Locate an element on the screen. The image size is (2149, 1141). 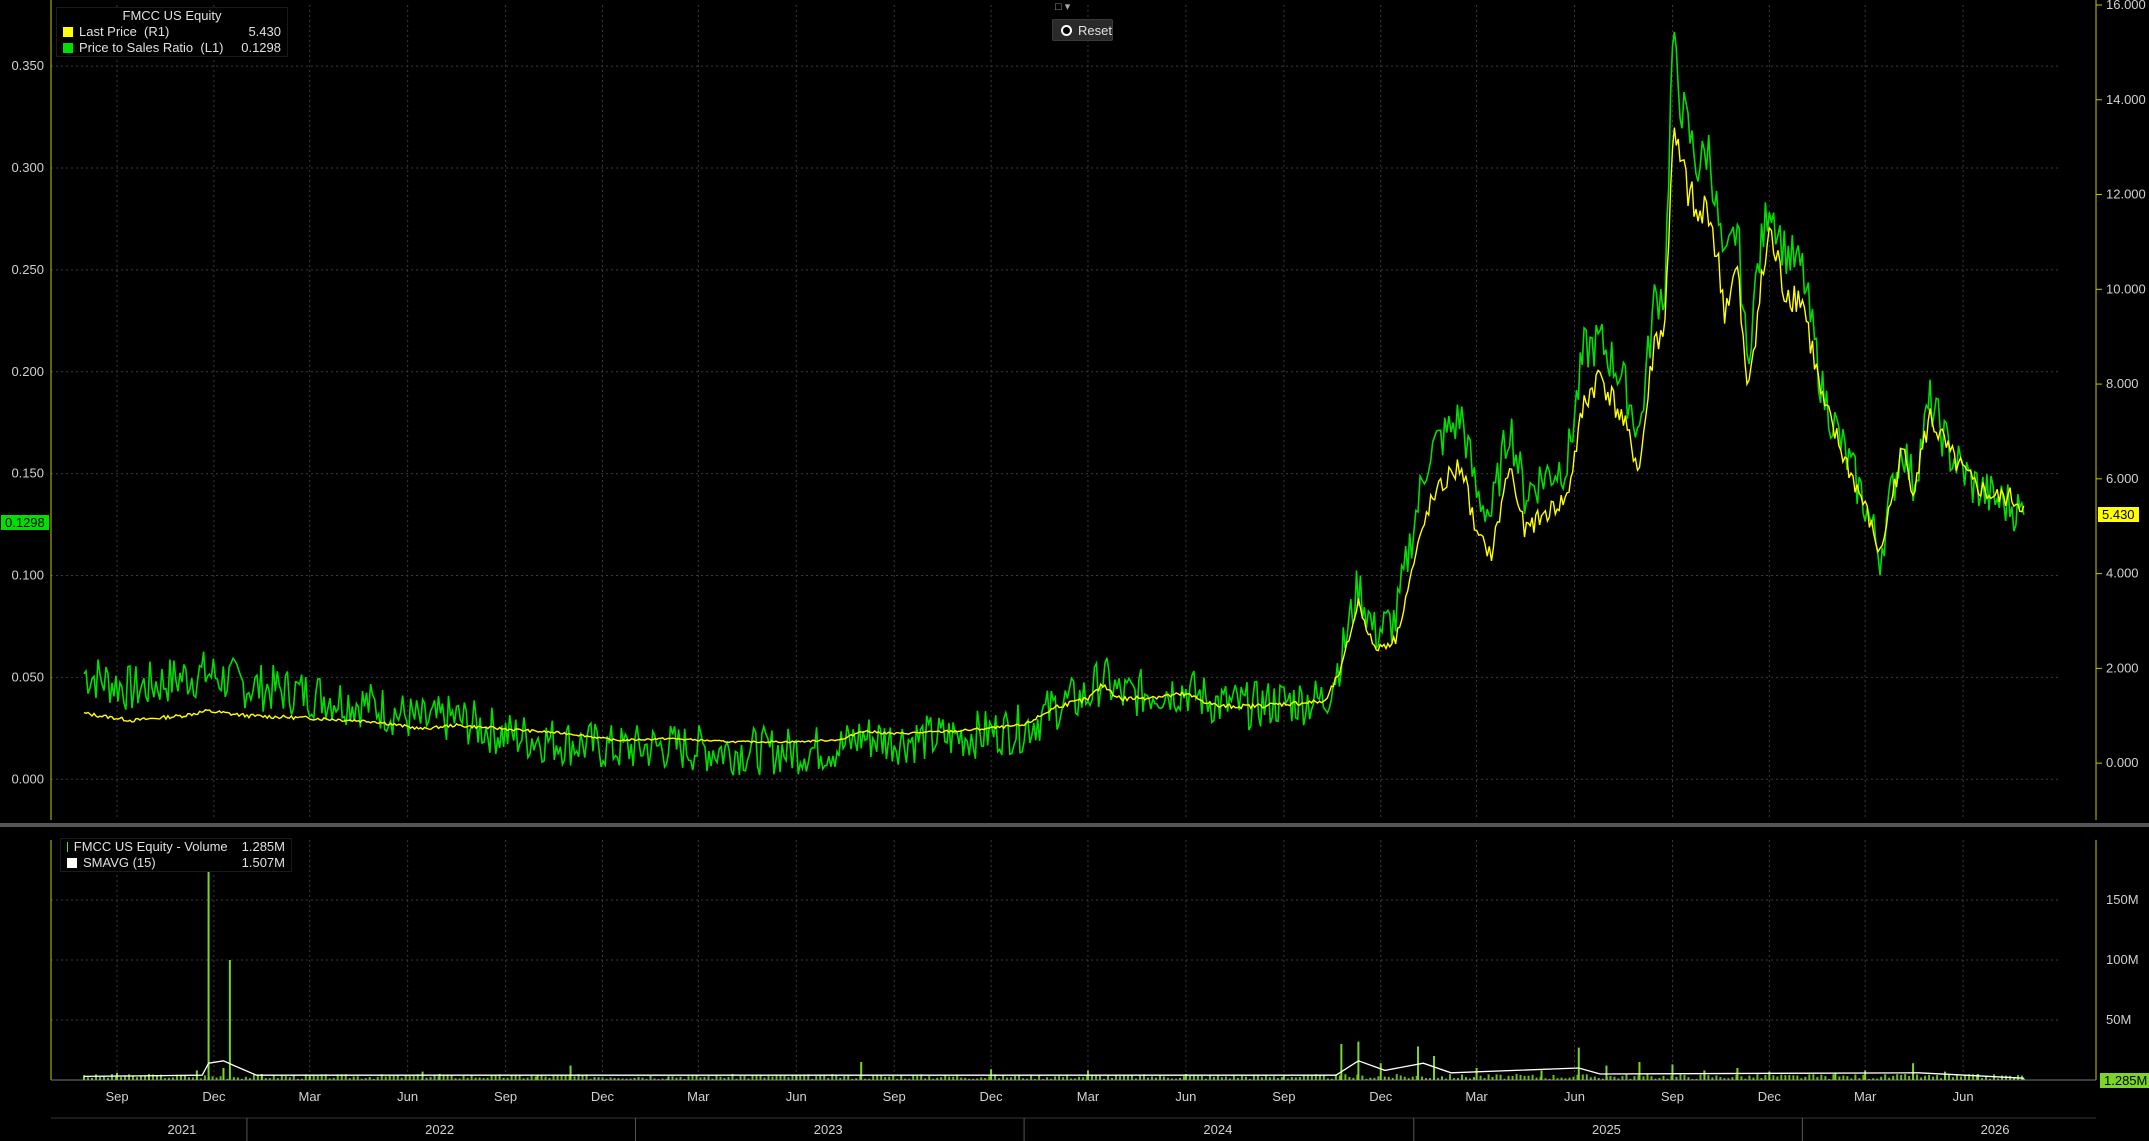
chart-tool-icon: □ ▾ is located at coordinates (1067, 7).